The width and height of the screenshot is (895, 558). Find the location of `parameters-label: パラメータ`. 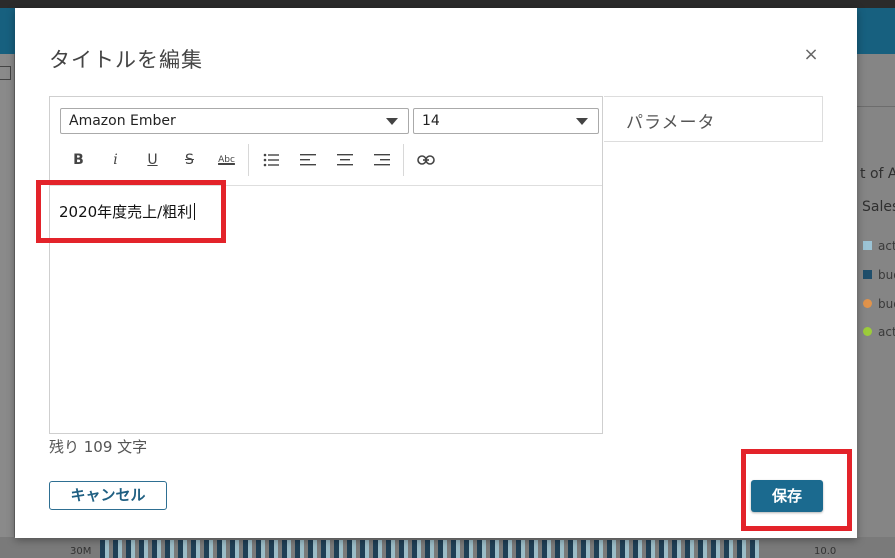

parameters-label: パラメータ is located at coordinates (671, 123).